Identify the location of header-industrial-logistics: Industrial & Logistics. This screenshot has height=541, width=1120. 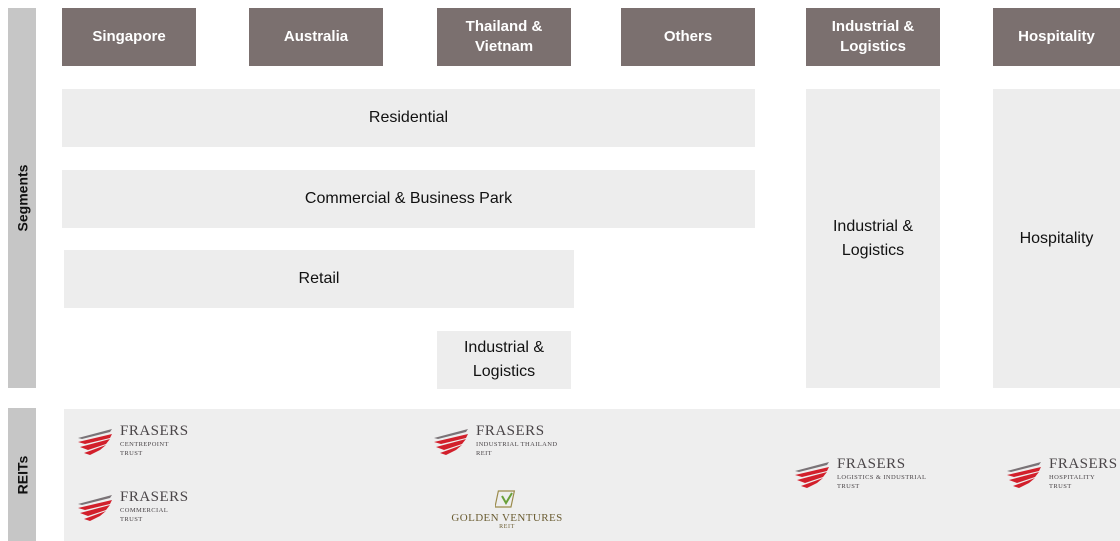
(873, 37).